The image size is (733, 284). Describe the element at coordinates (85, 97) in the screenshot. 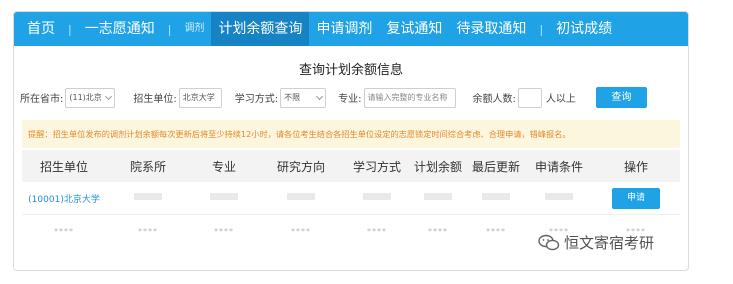

I see `province-value: (11)北京` at that location.